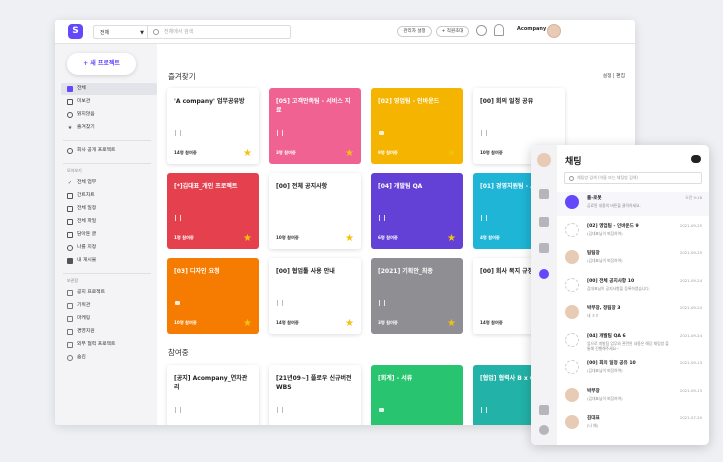  Describe the element at coordinates (179, 32) in the screenshot. I see `search-placeholder: 전체에서 검색` at that location.